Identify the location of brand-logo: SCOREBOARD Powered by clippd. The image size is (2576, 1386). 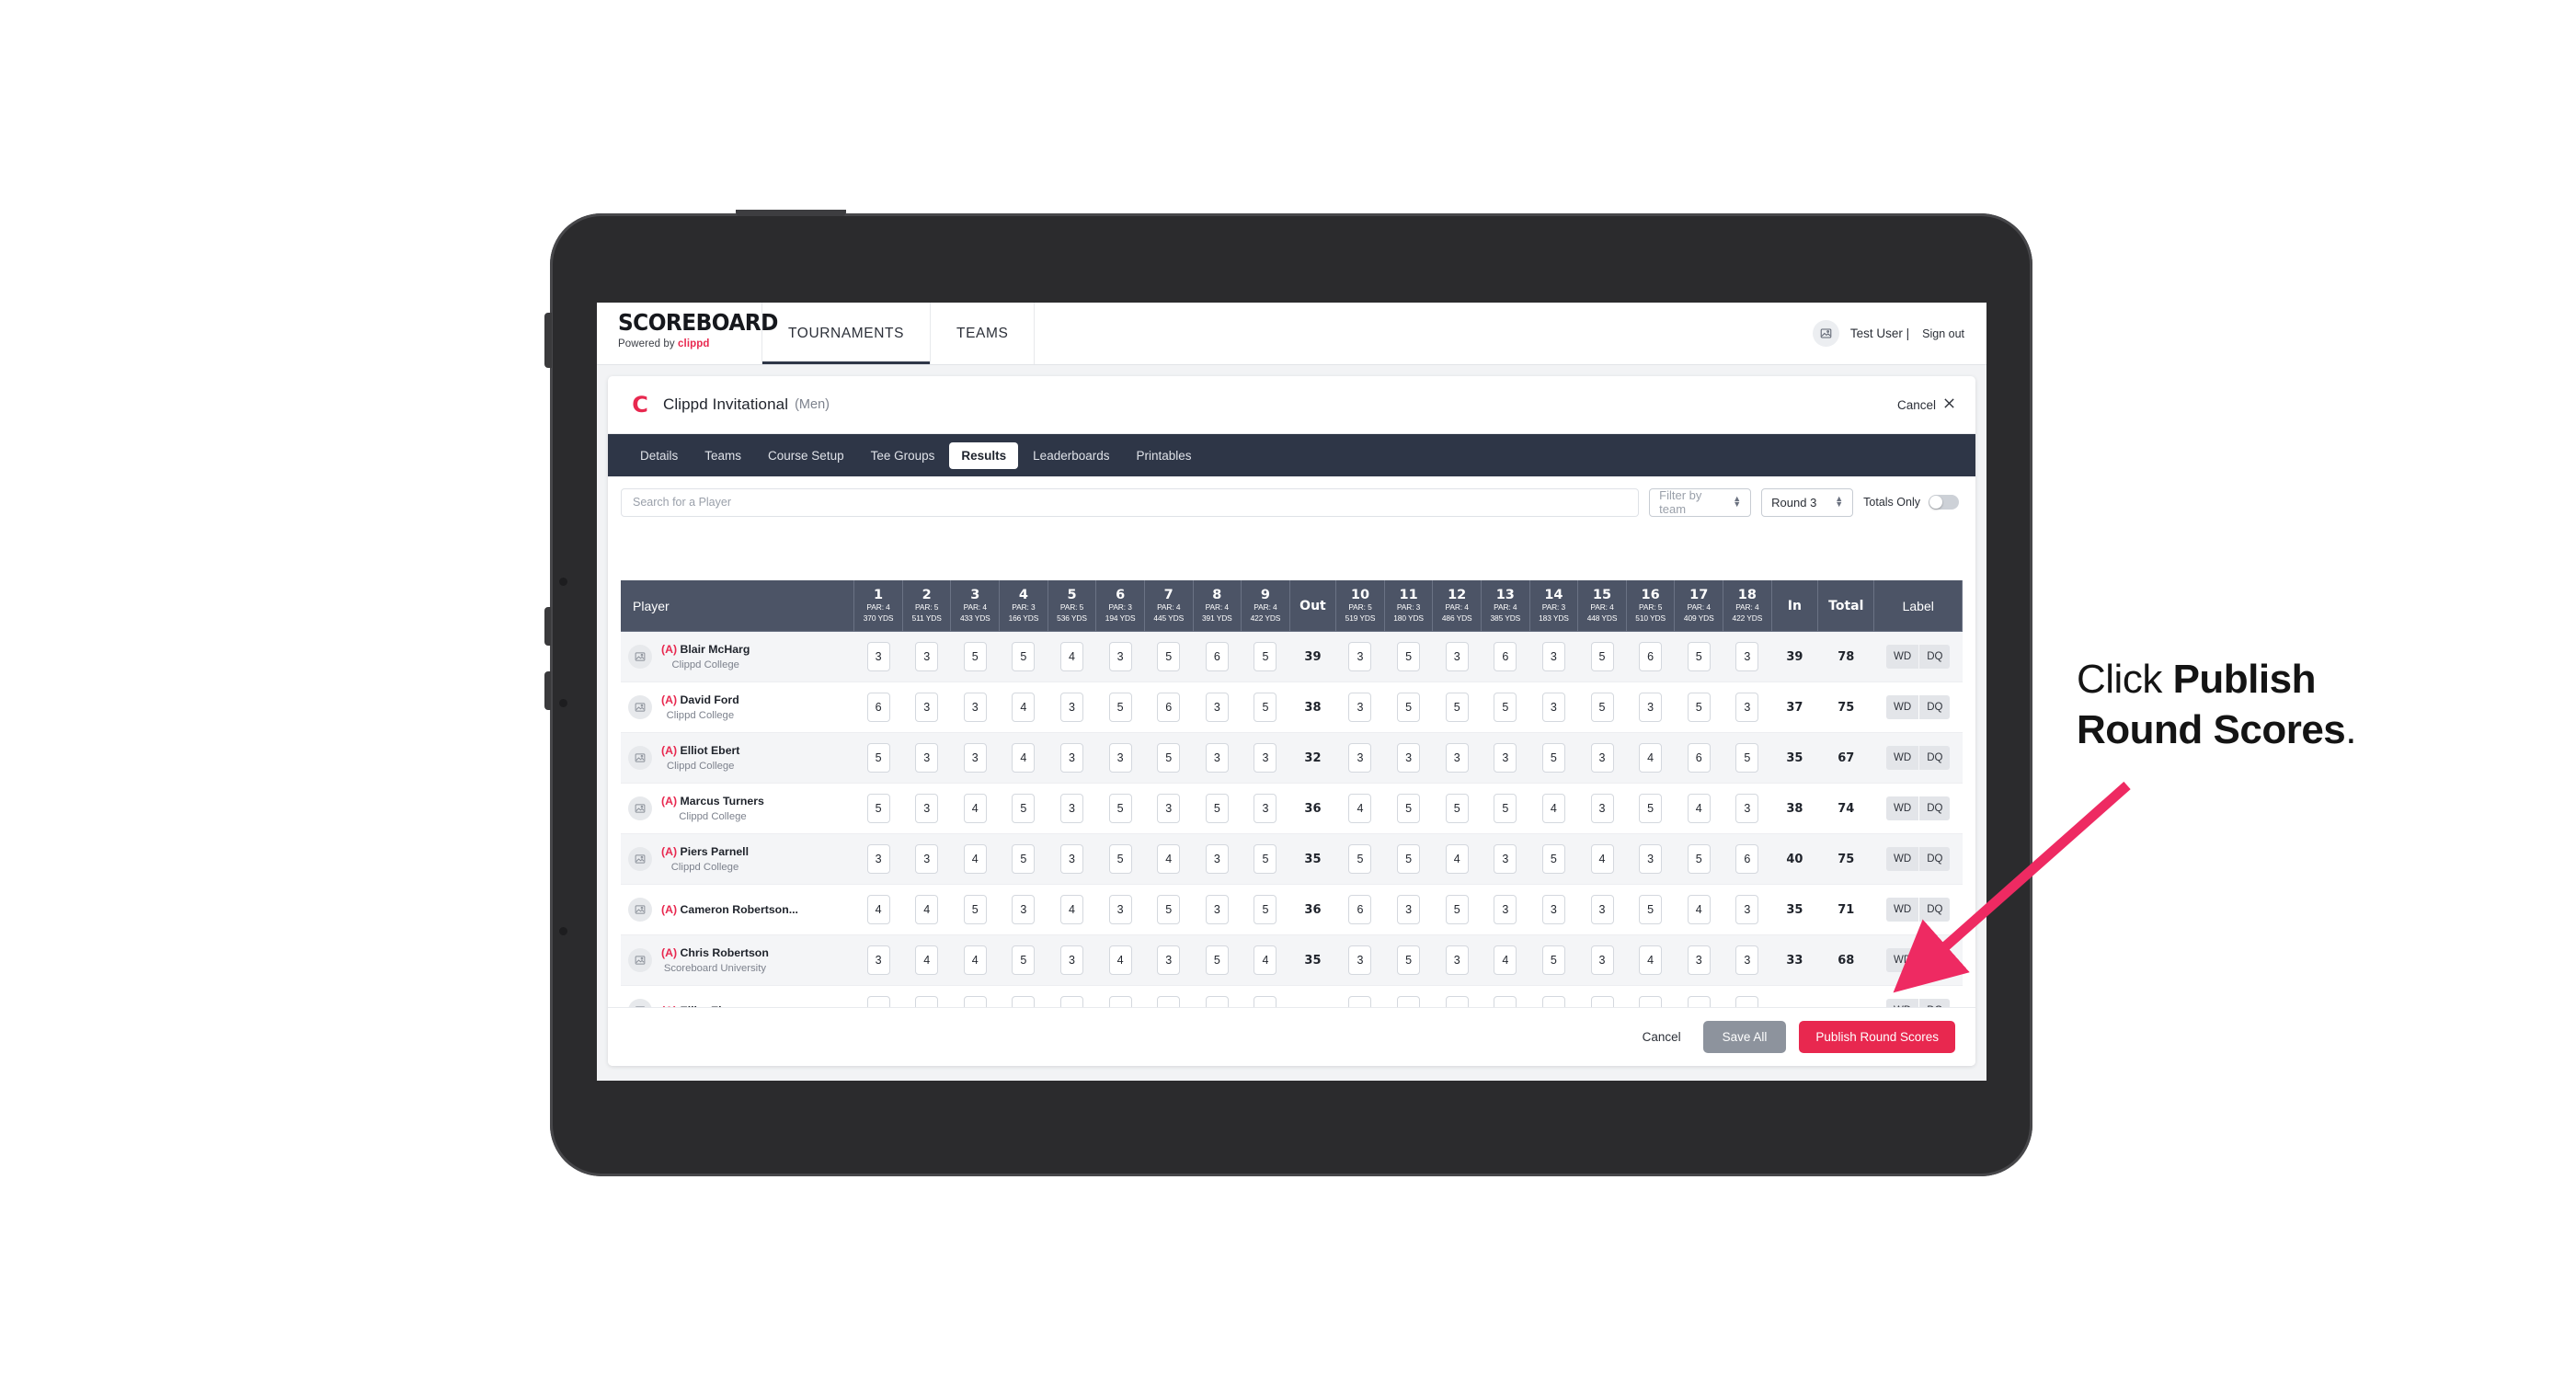
(687, 333).